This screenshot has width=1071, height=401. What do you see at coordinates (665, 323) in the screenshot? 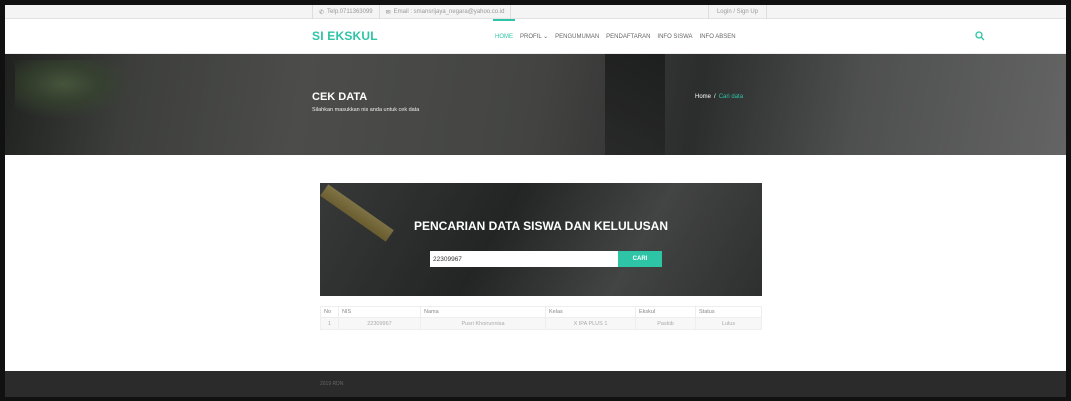
I see `cell-ekskul: Paskib` at bounding box center [665, 323].